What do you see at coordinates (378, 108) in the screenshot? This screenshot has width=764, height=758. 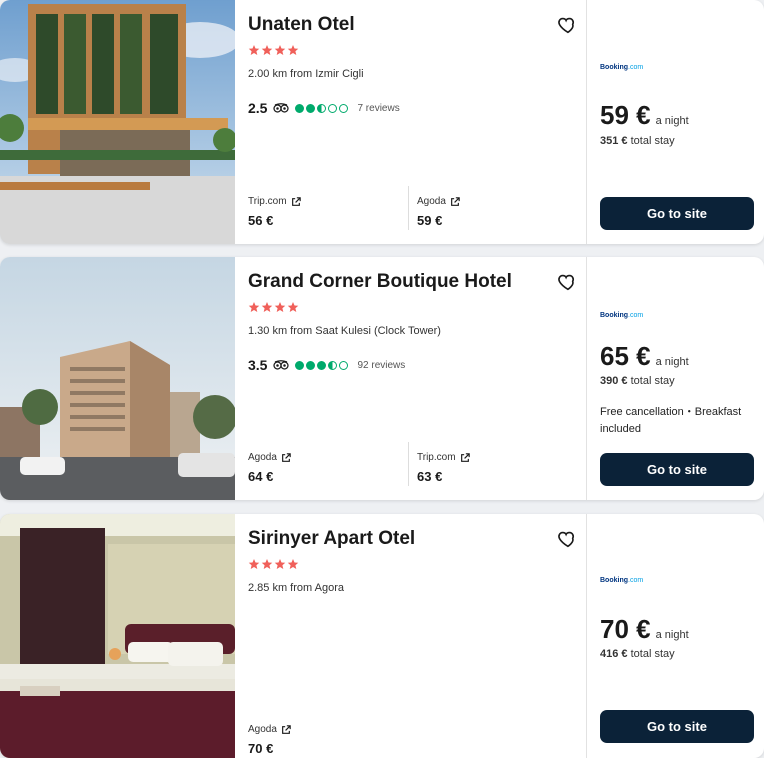 I see `review-count: 7 reviews` at bounding box center [378, 108].